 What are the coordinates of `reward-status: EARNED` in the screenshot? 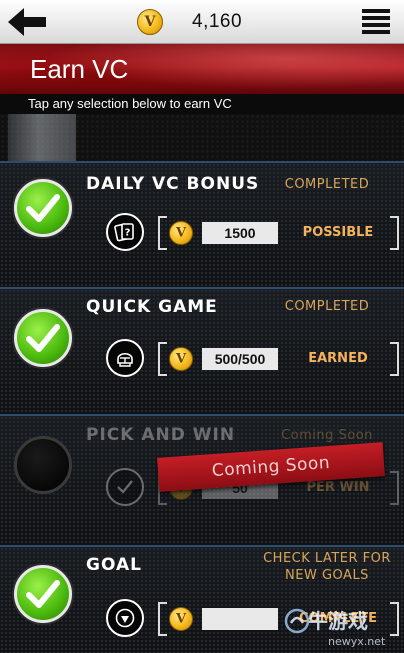 It's located at (338, 358).